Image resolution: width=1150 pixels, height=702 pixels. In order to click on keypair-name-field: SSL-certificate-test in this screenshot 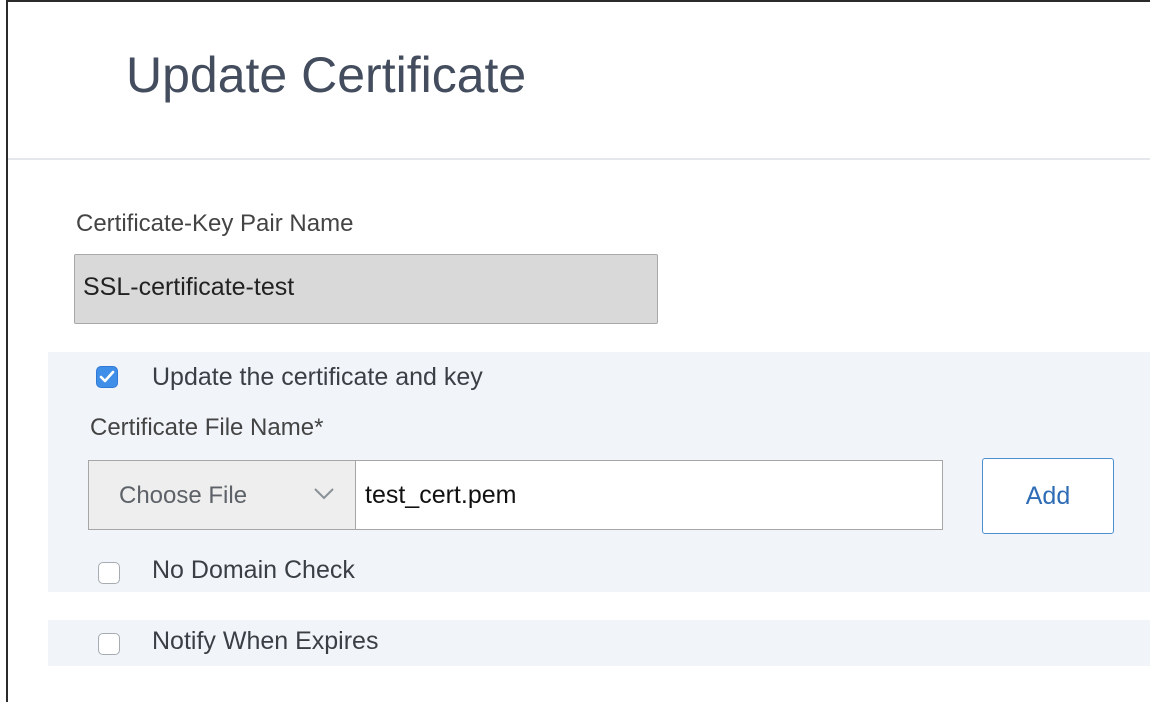, I will do `click(366, 289)`.